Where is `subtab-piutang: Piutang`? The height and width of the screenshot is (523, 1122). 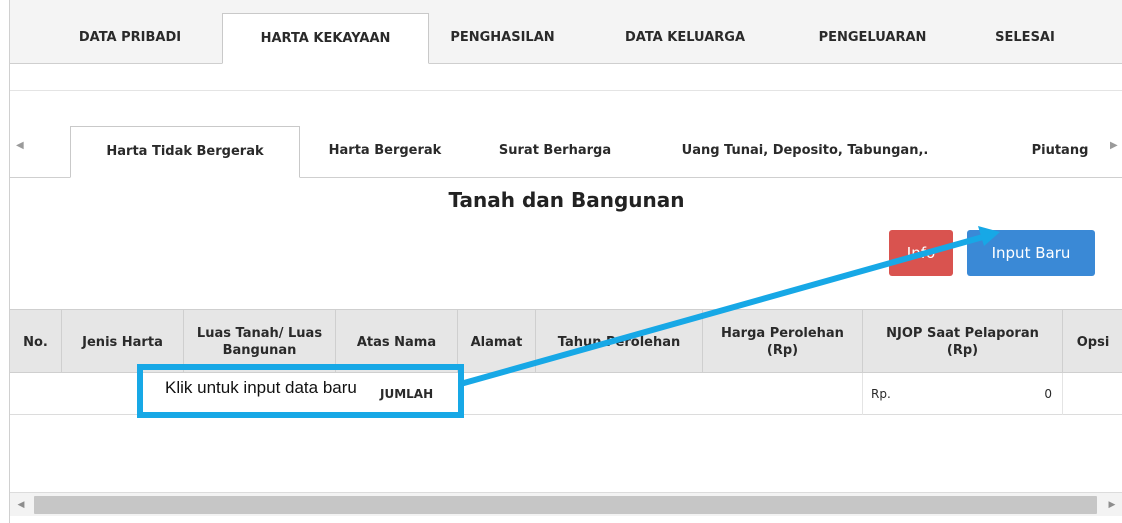
subtab-piutang: Piutang is located at coordinates (1060, 152).